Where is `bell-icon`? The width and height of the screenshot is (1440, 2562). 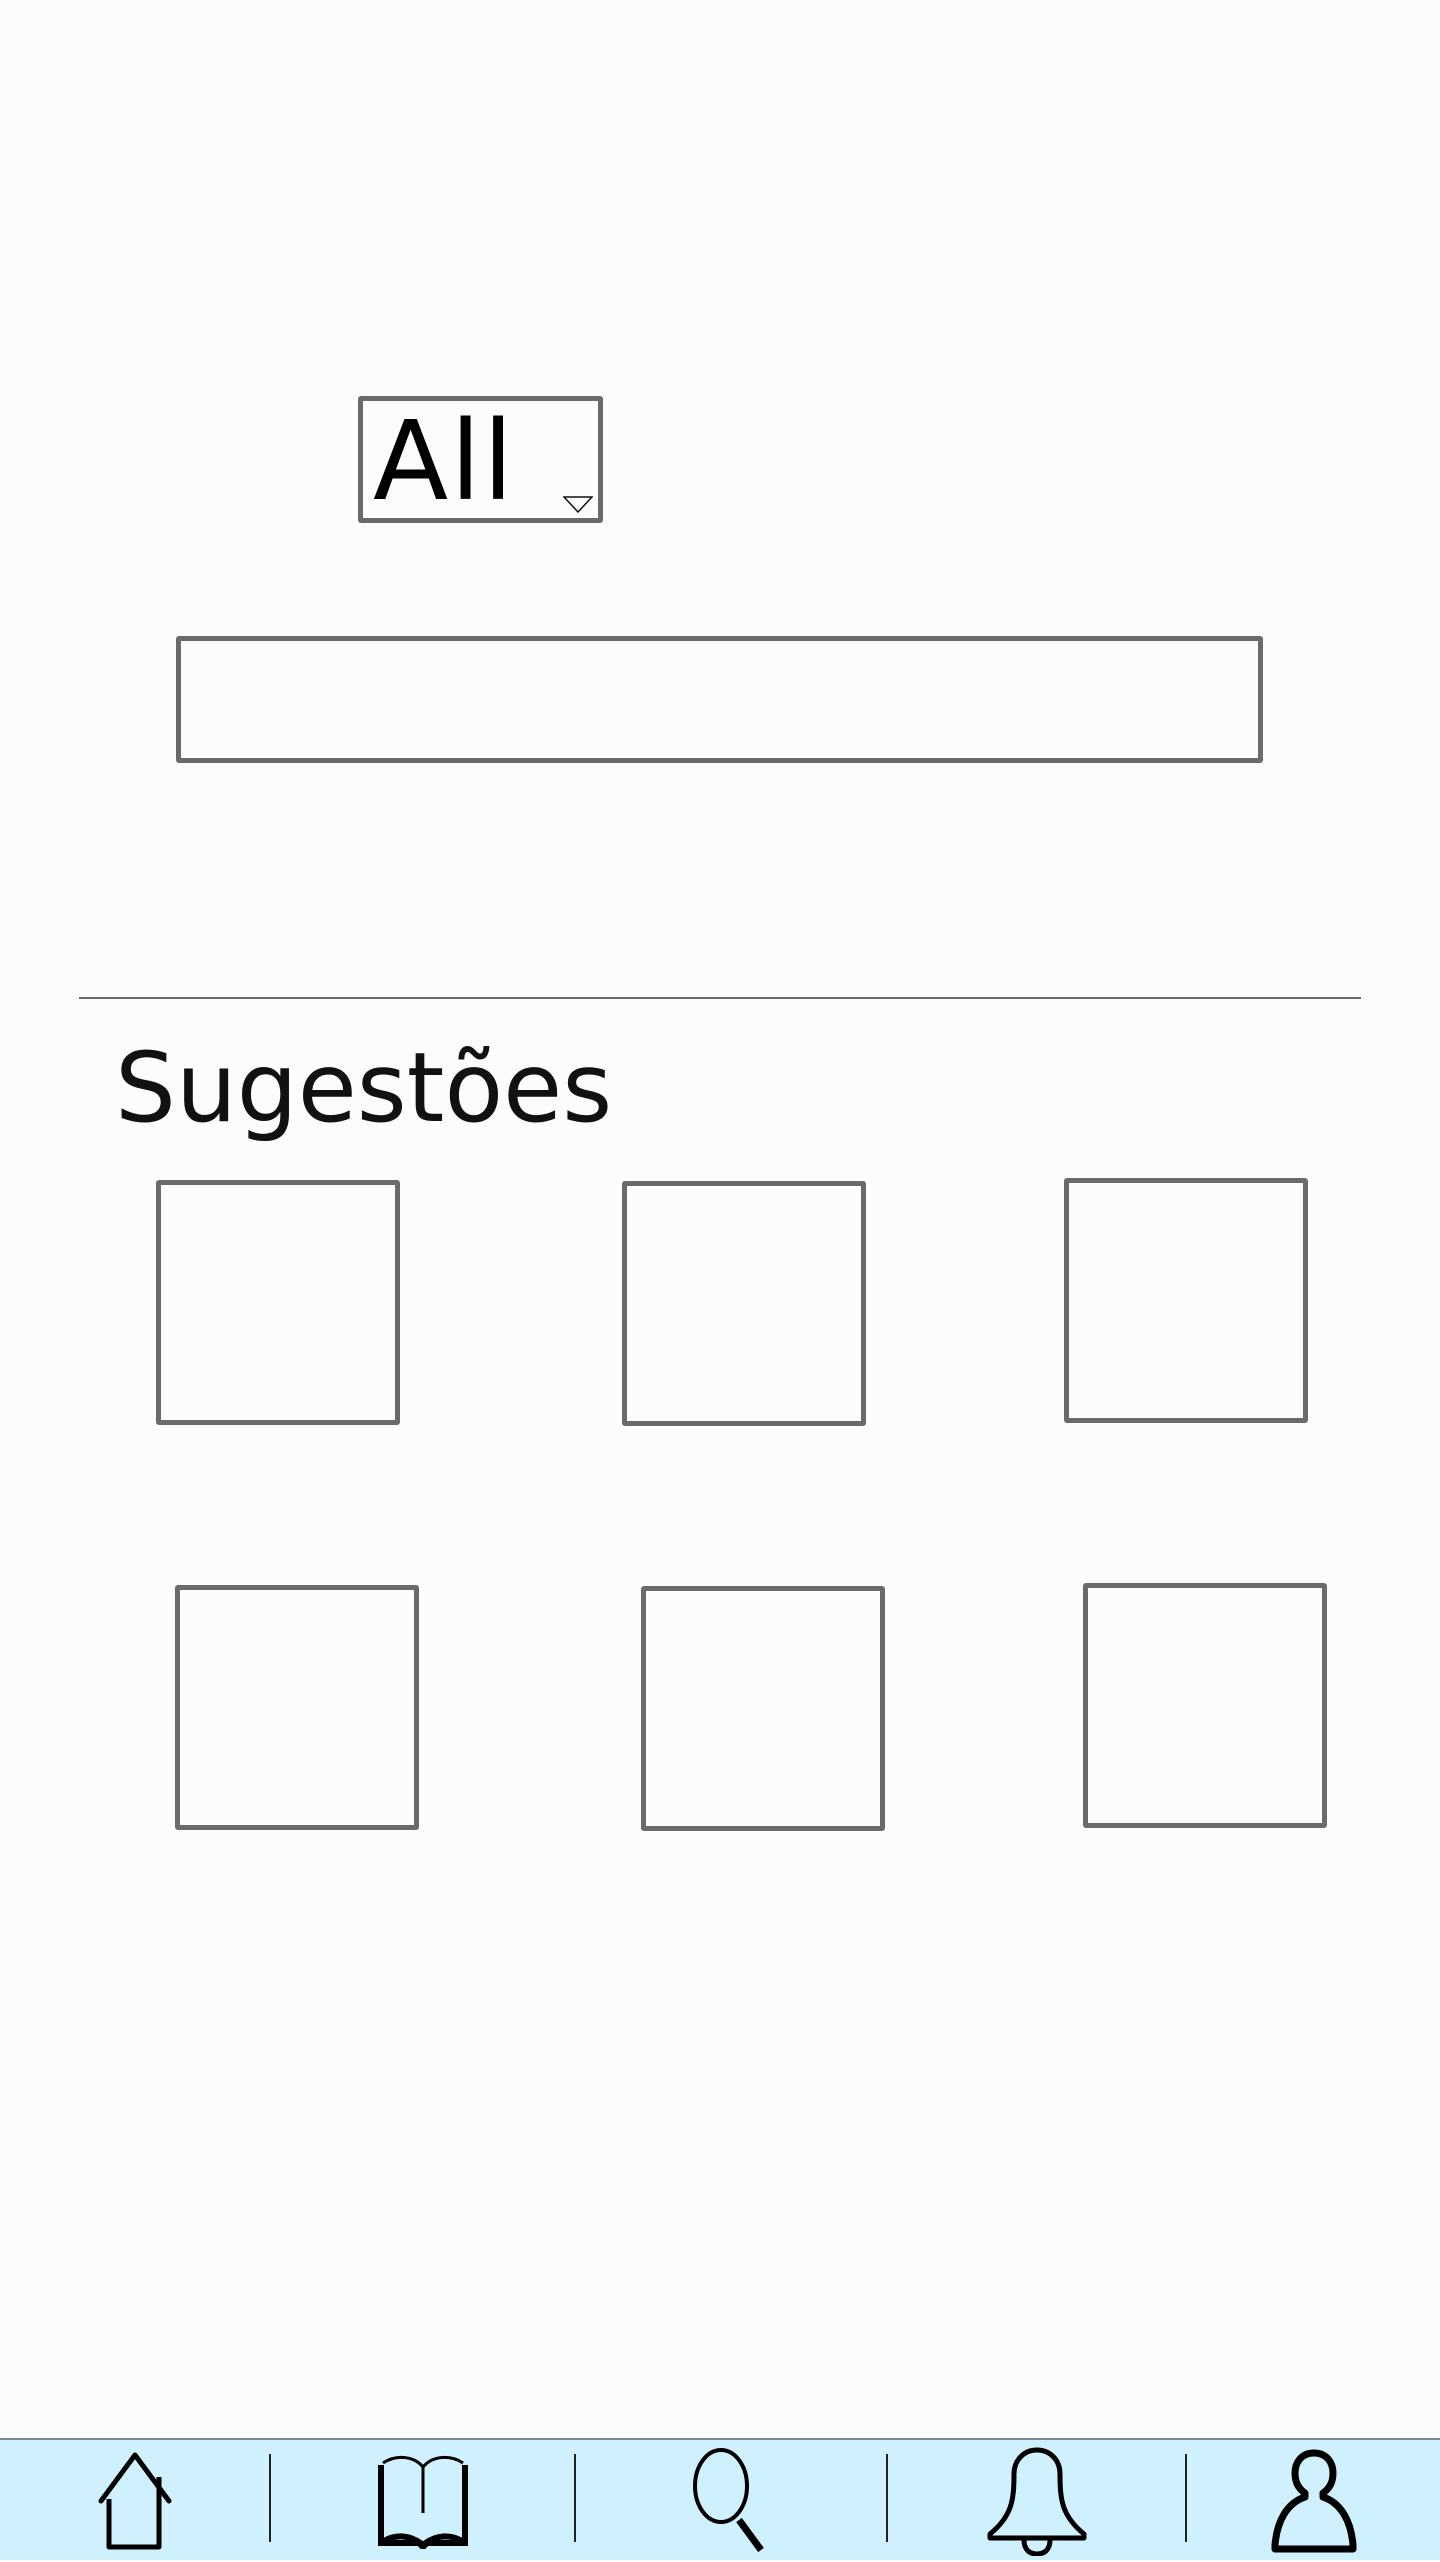 bell-icon is located at coordinates (1037, 2501).